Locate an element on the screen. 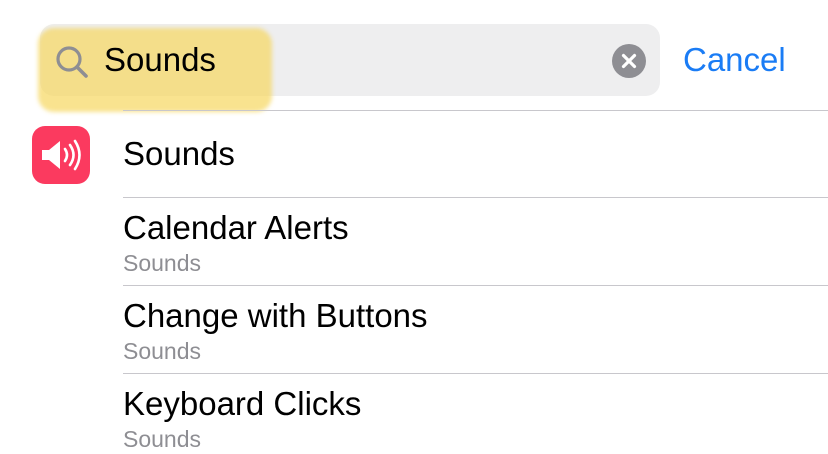 The width and height of the screenshot is (828, 454). speaker-icon is located at coordinates (61, 155).